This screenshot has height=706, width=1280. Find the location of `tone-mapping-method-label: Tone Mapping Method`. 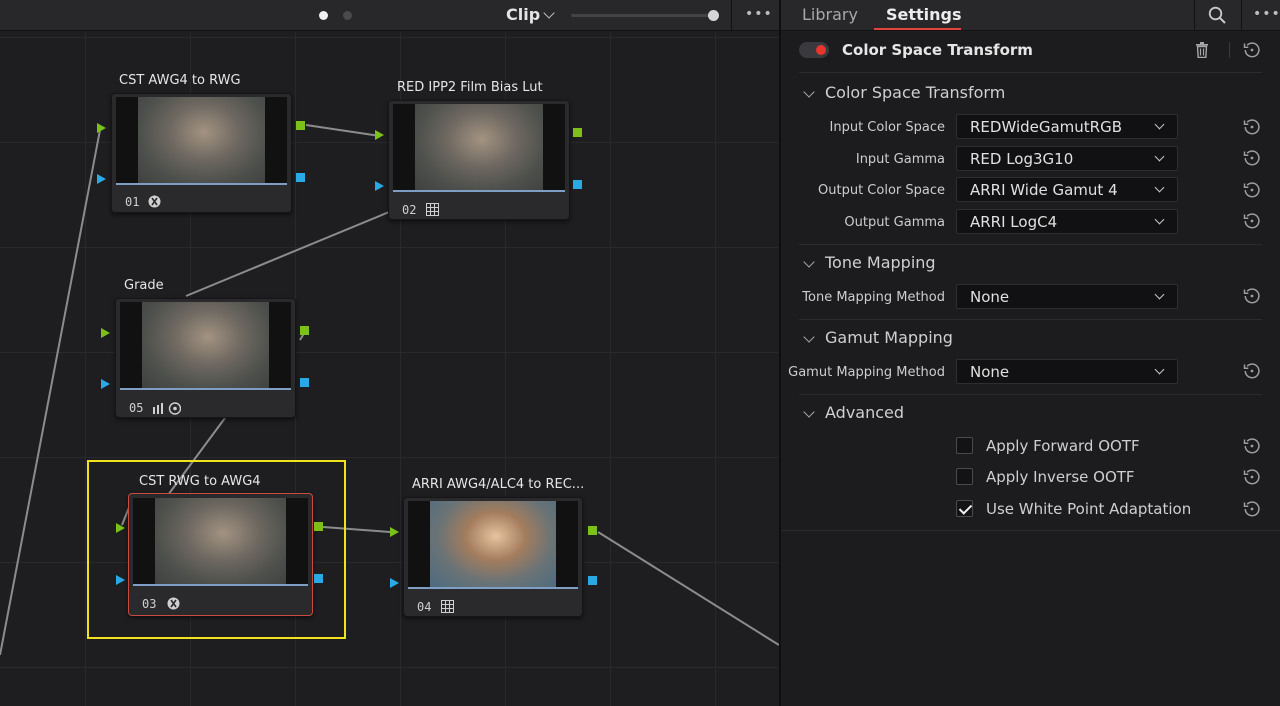

tone-mapping-method-label: Tone Mapping Method is located at coordinates (873, 297).